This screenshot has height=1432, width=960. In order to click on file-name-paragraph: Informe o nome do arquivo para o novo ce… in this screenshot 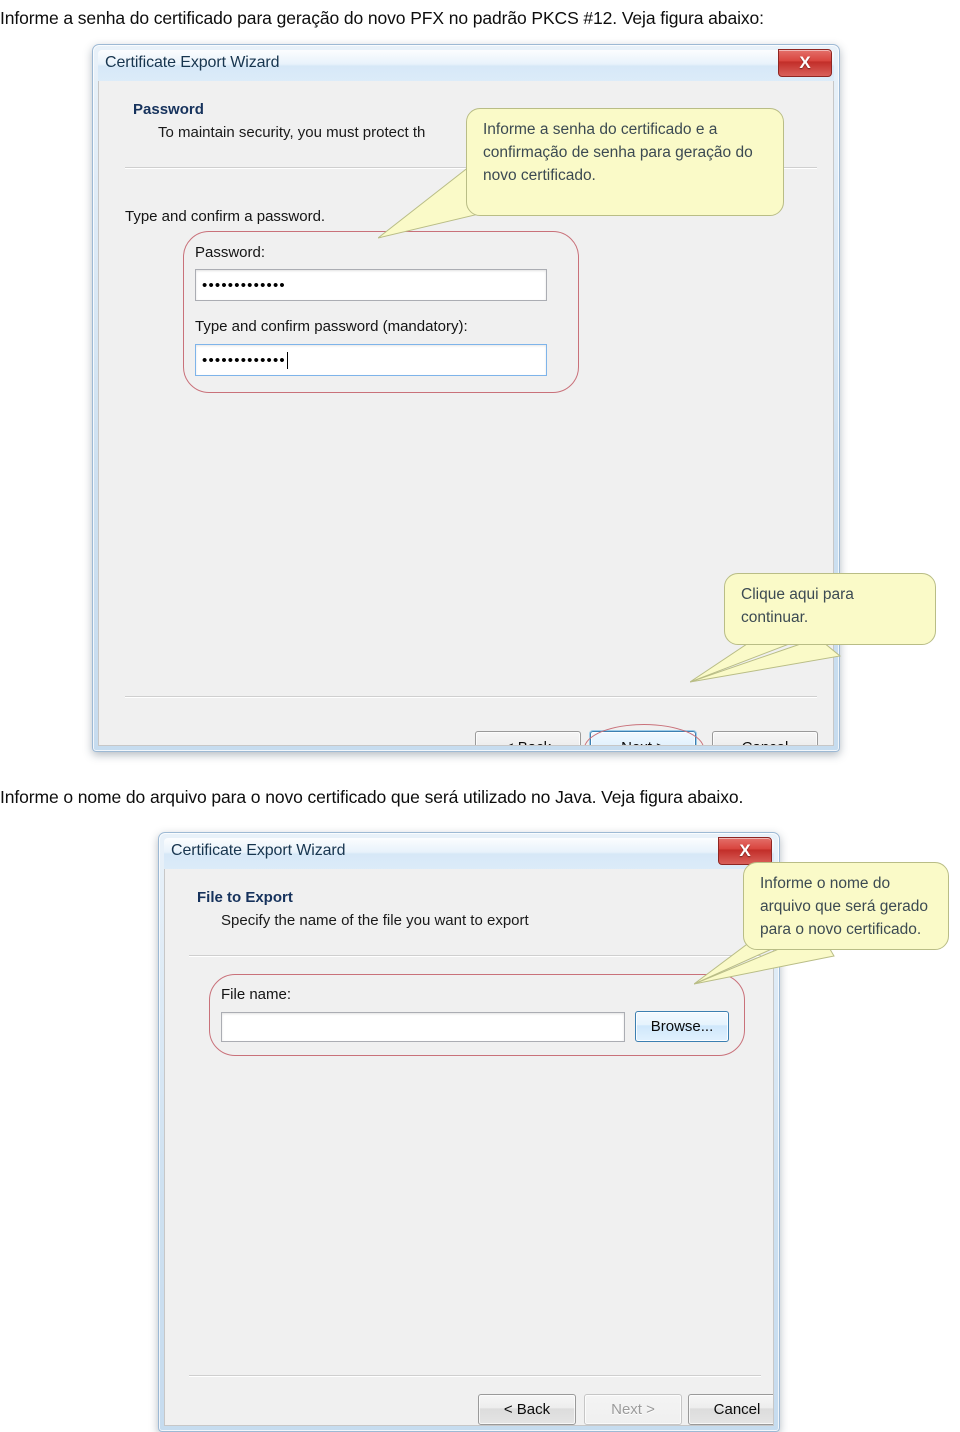, I will do `click(372, 797)`.